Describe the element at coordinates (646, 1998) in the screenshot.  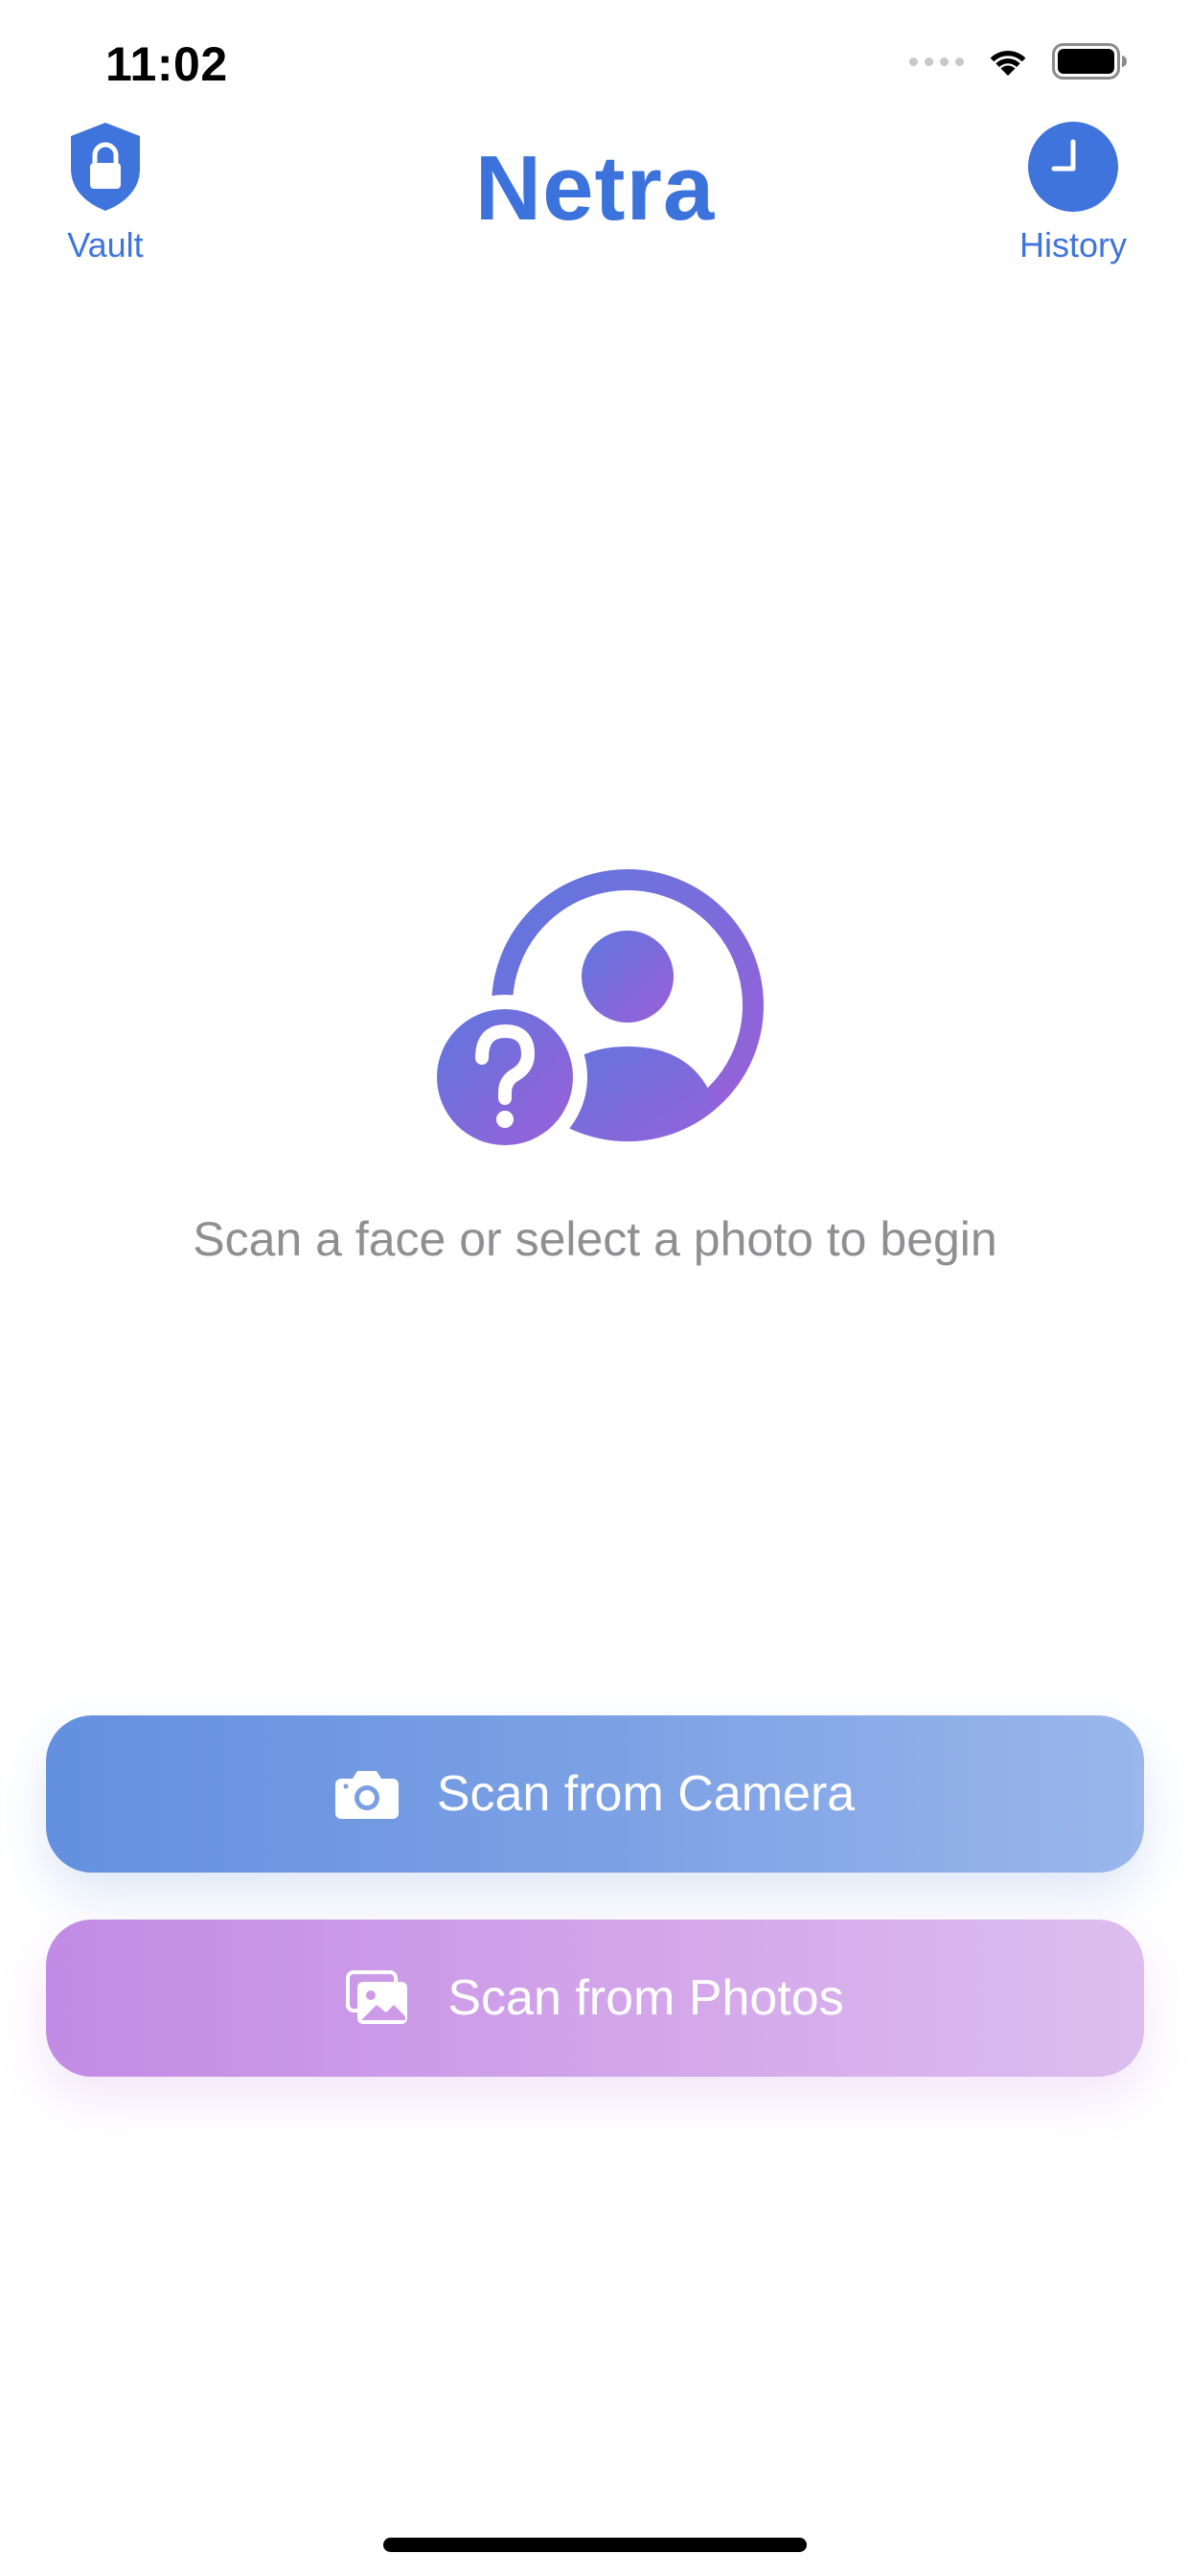
I see `scan-from-photos-label: Scan from Photos` at that location.